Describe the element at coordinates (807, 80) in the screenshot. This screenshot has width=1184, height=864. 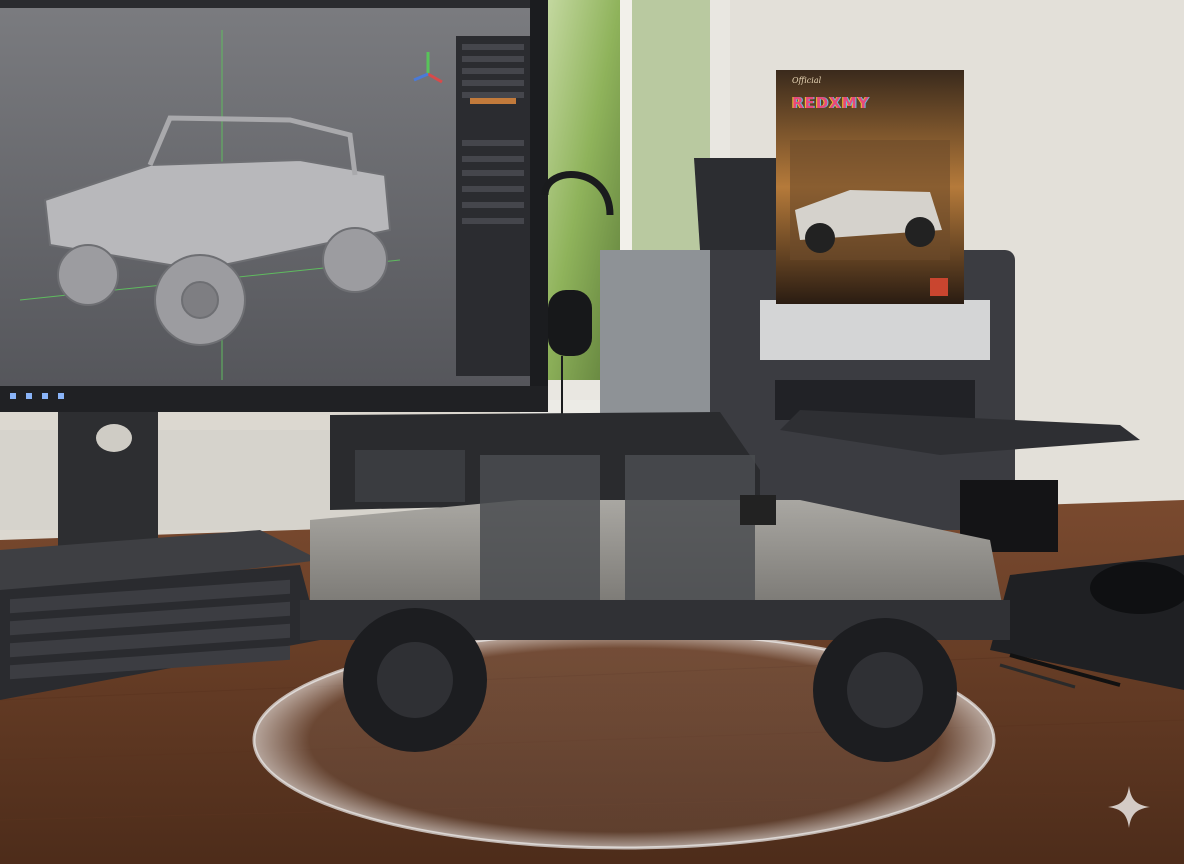
I see `poster-signature: Official` at that location.